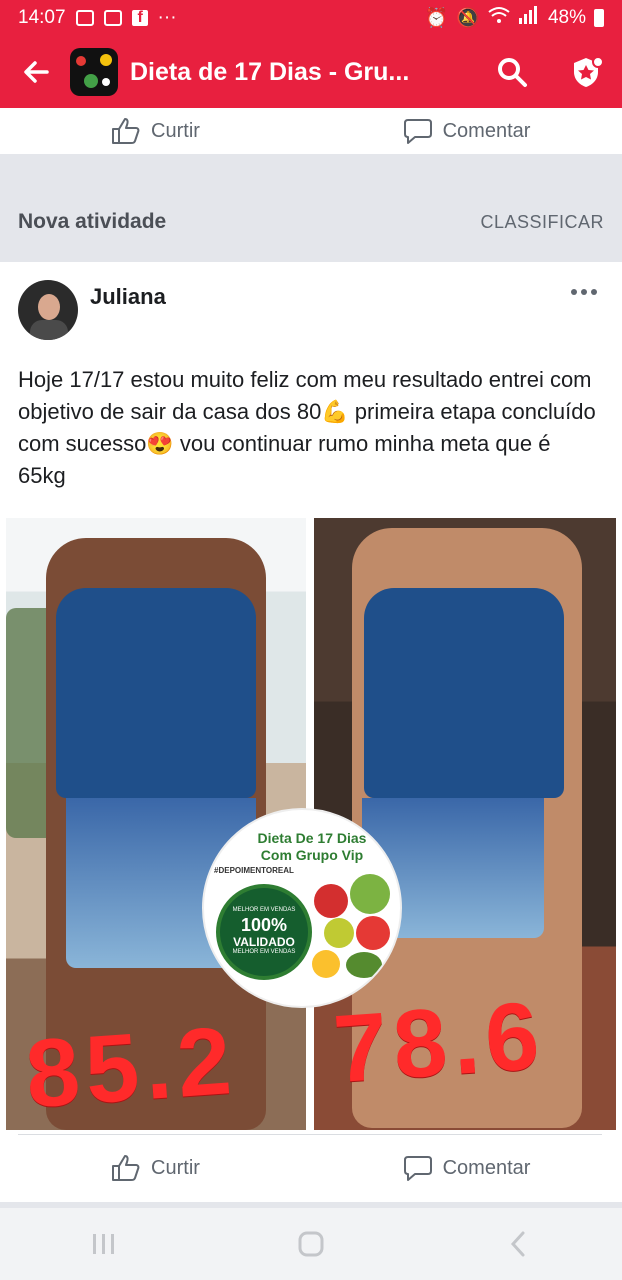 The image size is (622, 1280). I want to click on notification-dot, so click(598, 62).